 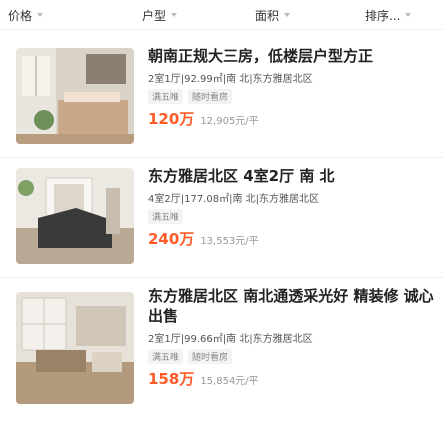 What do you see at coordinates (267, 15) in the screenshot?
I see `area-filter-label: 面积` at bounding box center [267, 15].